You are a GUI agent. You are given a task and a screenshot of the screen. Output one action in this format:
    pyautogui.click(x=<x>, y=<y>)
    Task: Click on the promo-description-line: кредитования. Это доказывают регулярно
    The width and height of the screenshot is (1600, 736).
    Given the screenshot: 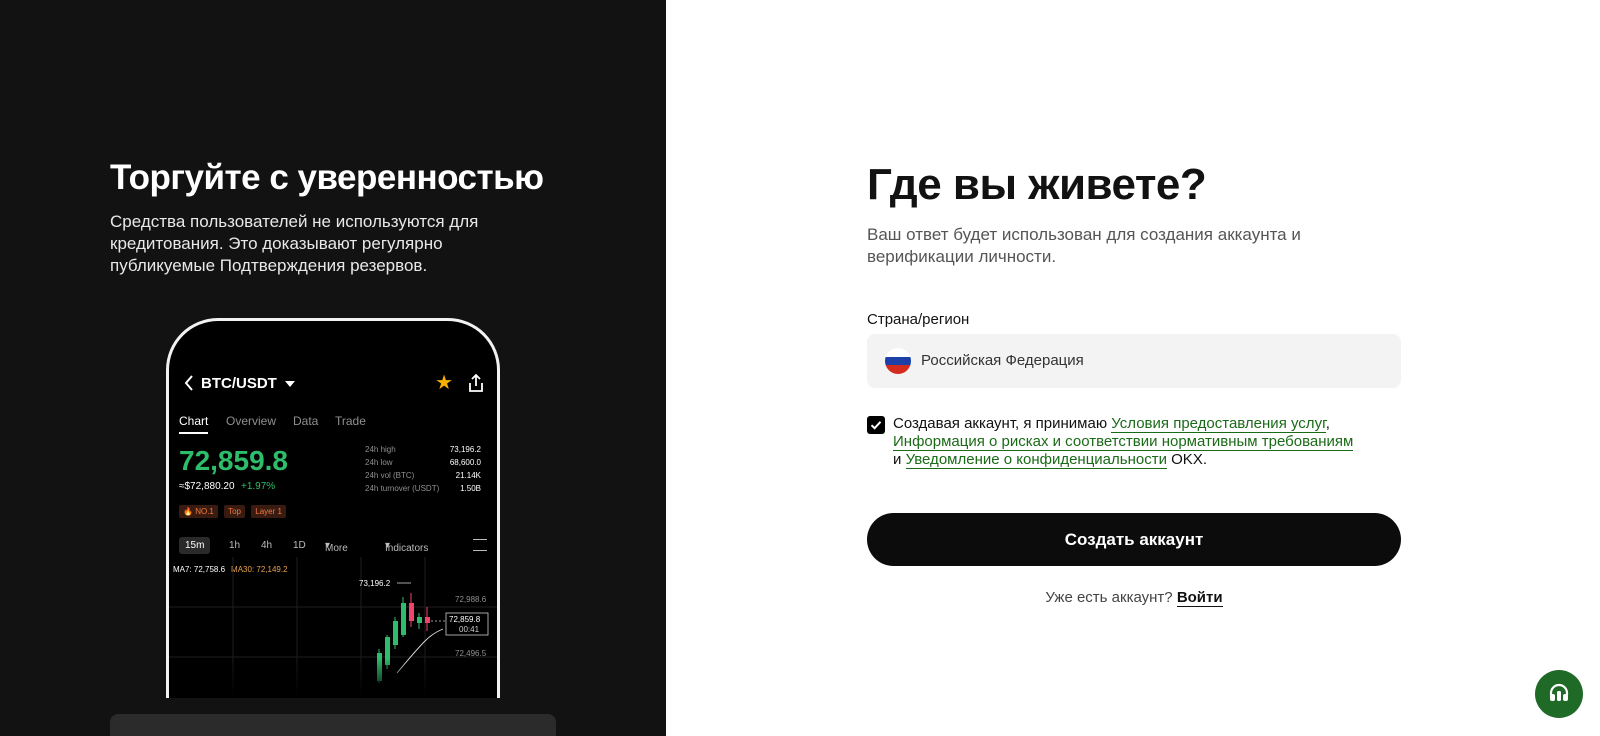 What is the action you would take?
    pyautogui.click(x=276, y=243)
    